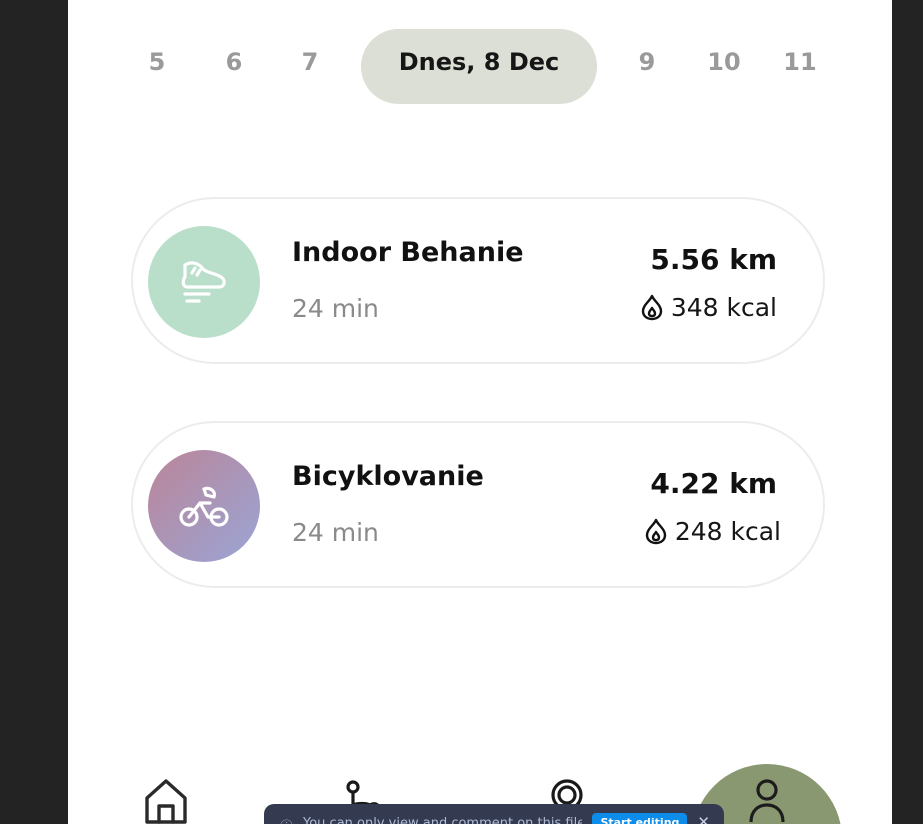  Describe the element at coordinates (713, 483) in the screenshot. I see `activity-distance: 4.22 km` at that location.